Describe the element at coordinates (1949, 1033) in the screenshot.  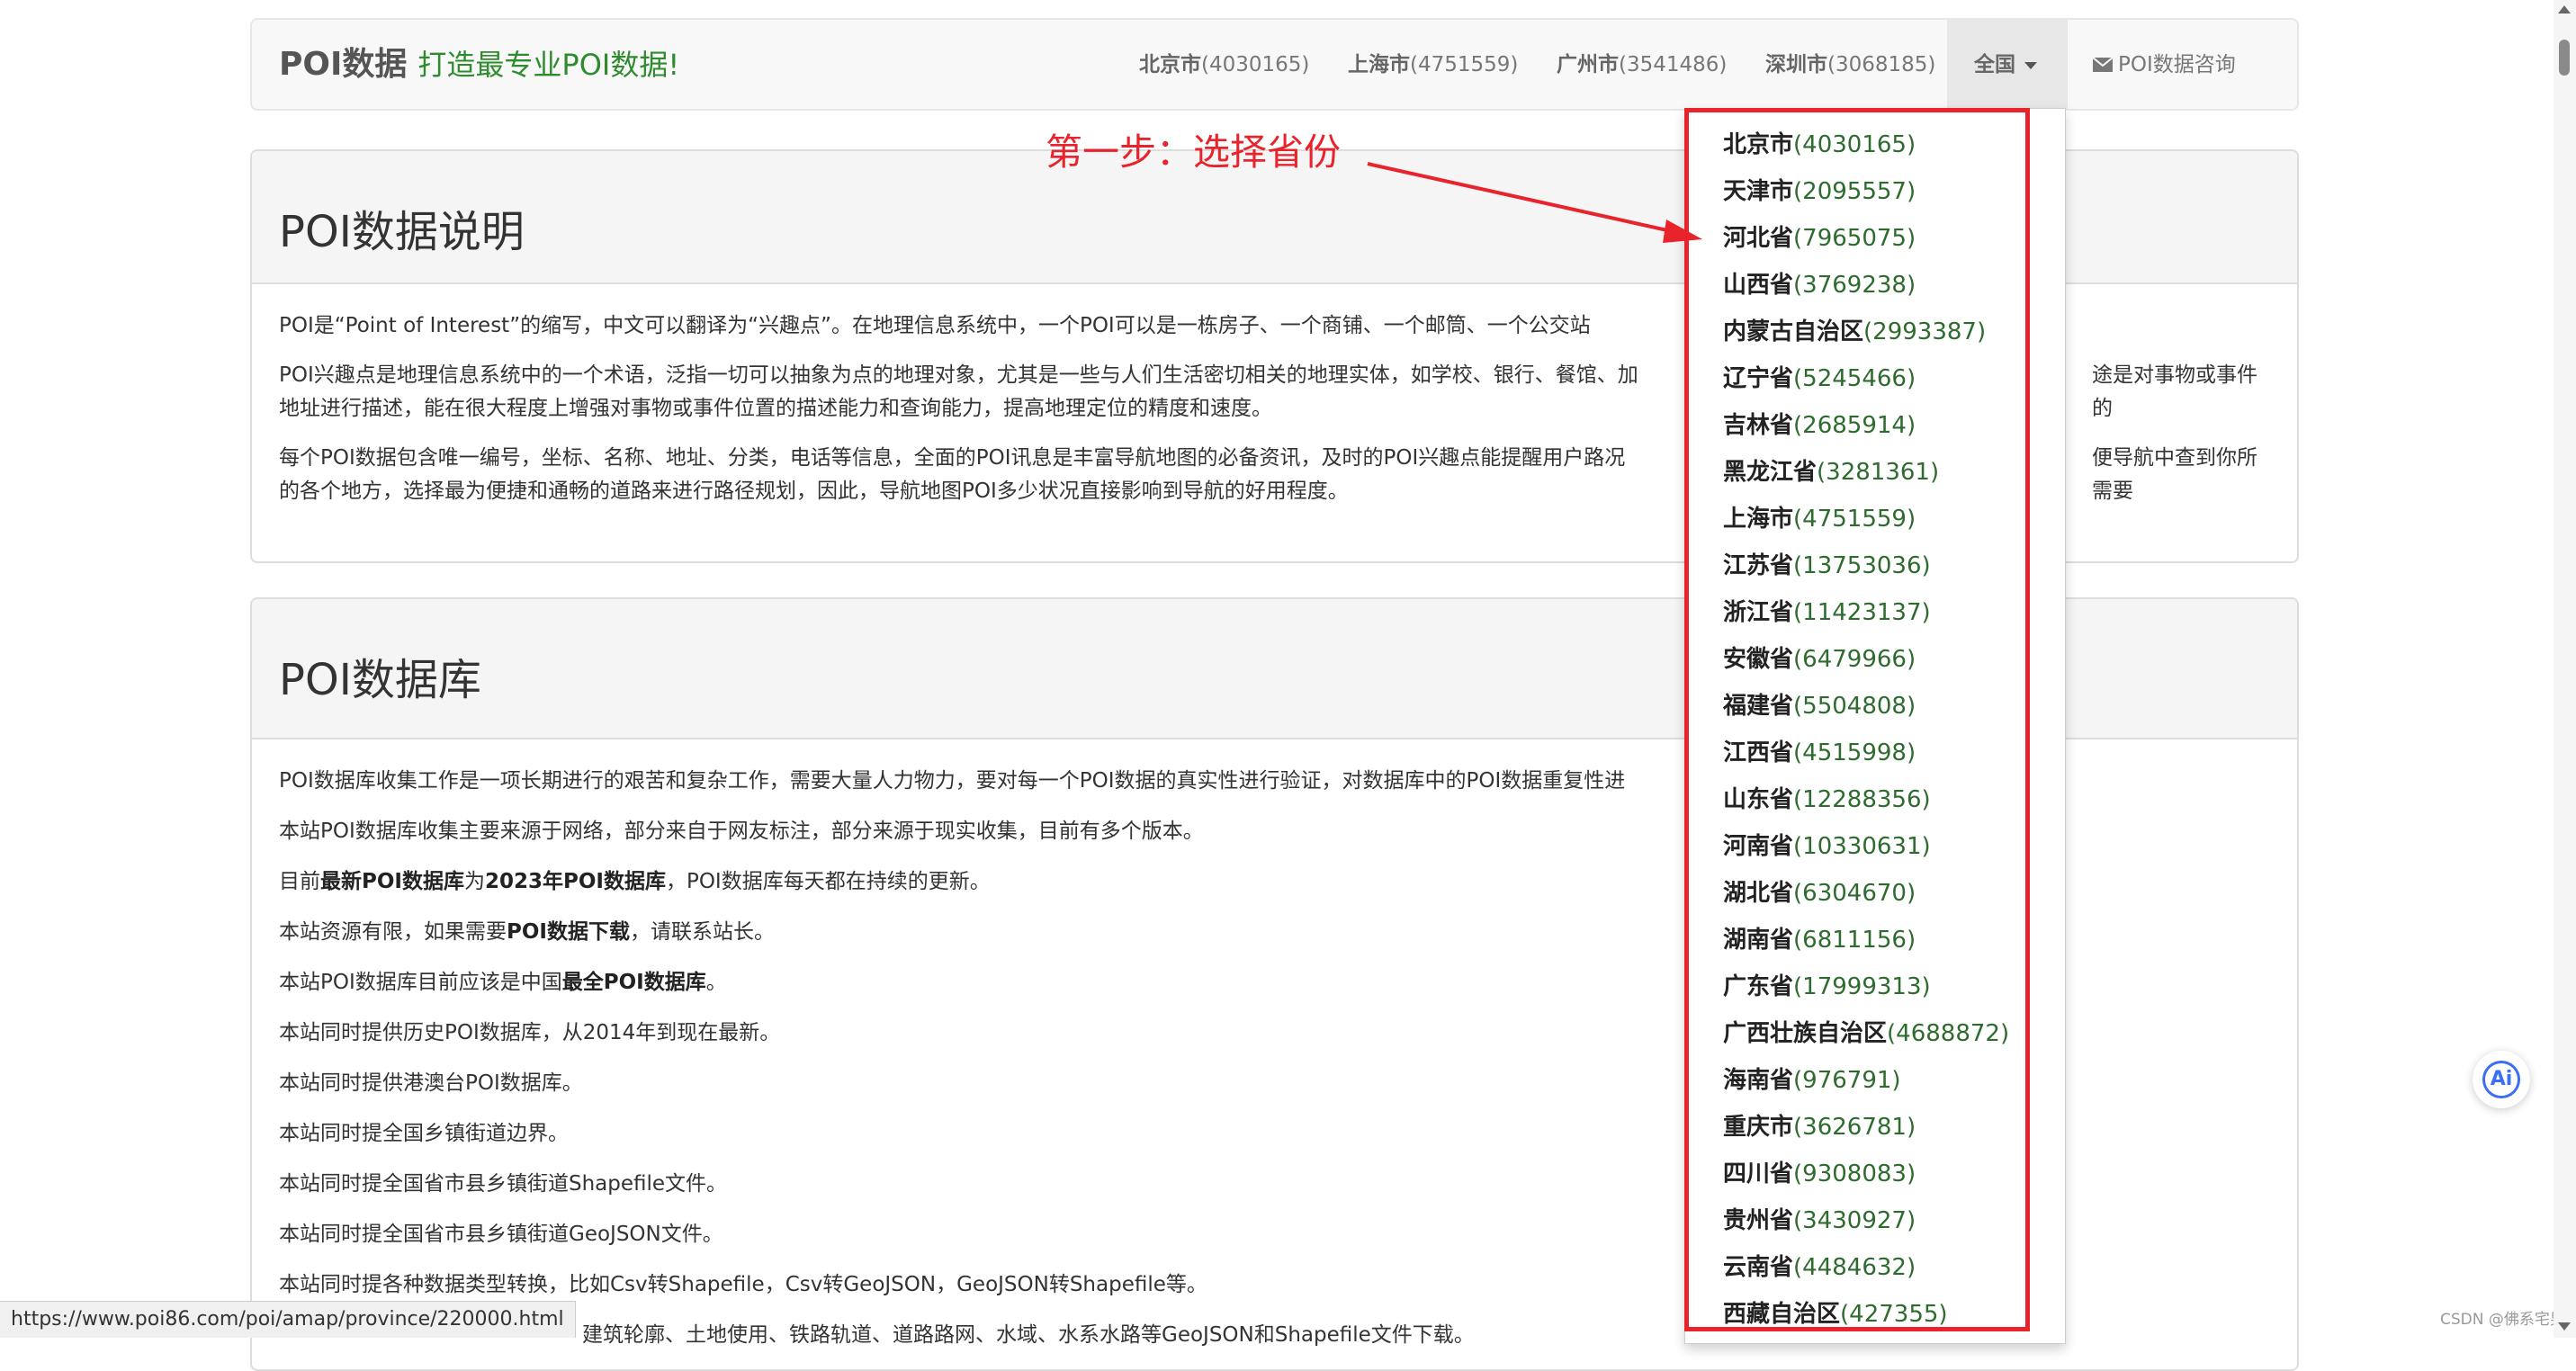
I see `province-count: (4688872)` at that location.